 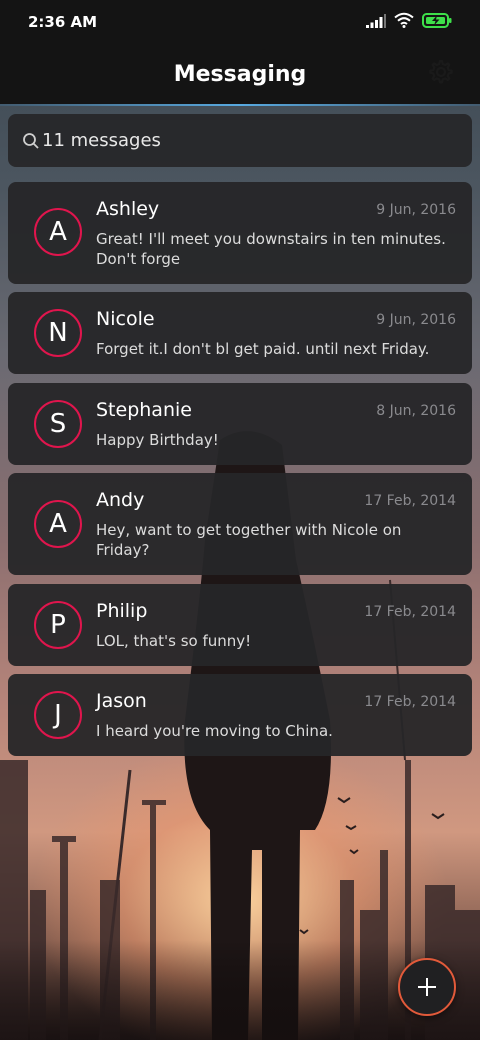 I want to click on avatar: N, so click(x=58, y=333).